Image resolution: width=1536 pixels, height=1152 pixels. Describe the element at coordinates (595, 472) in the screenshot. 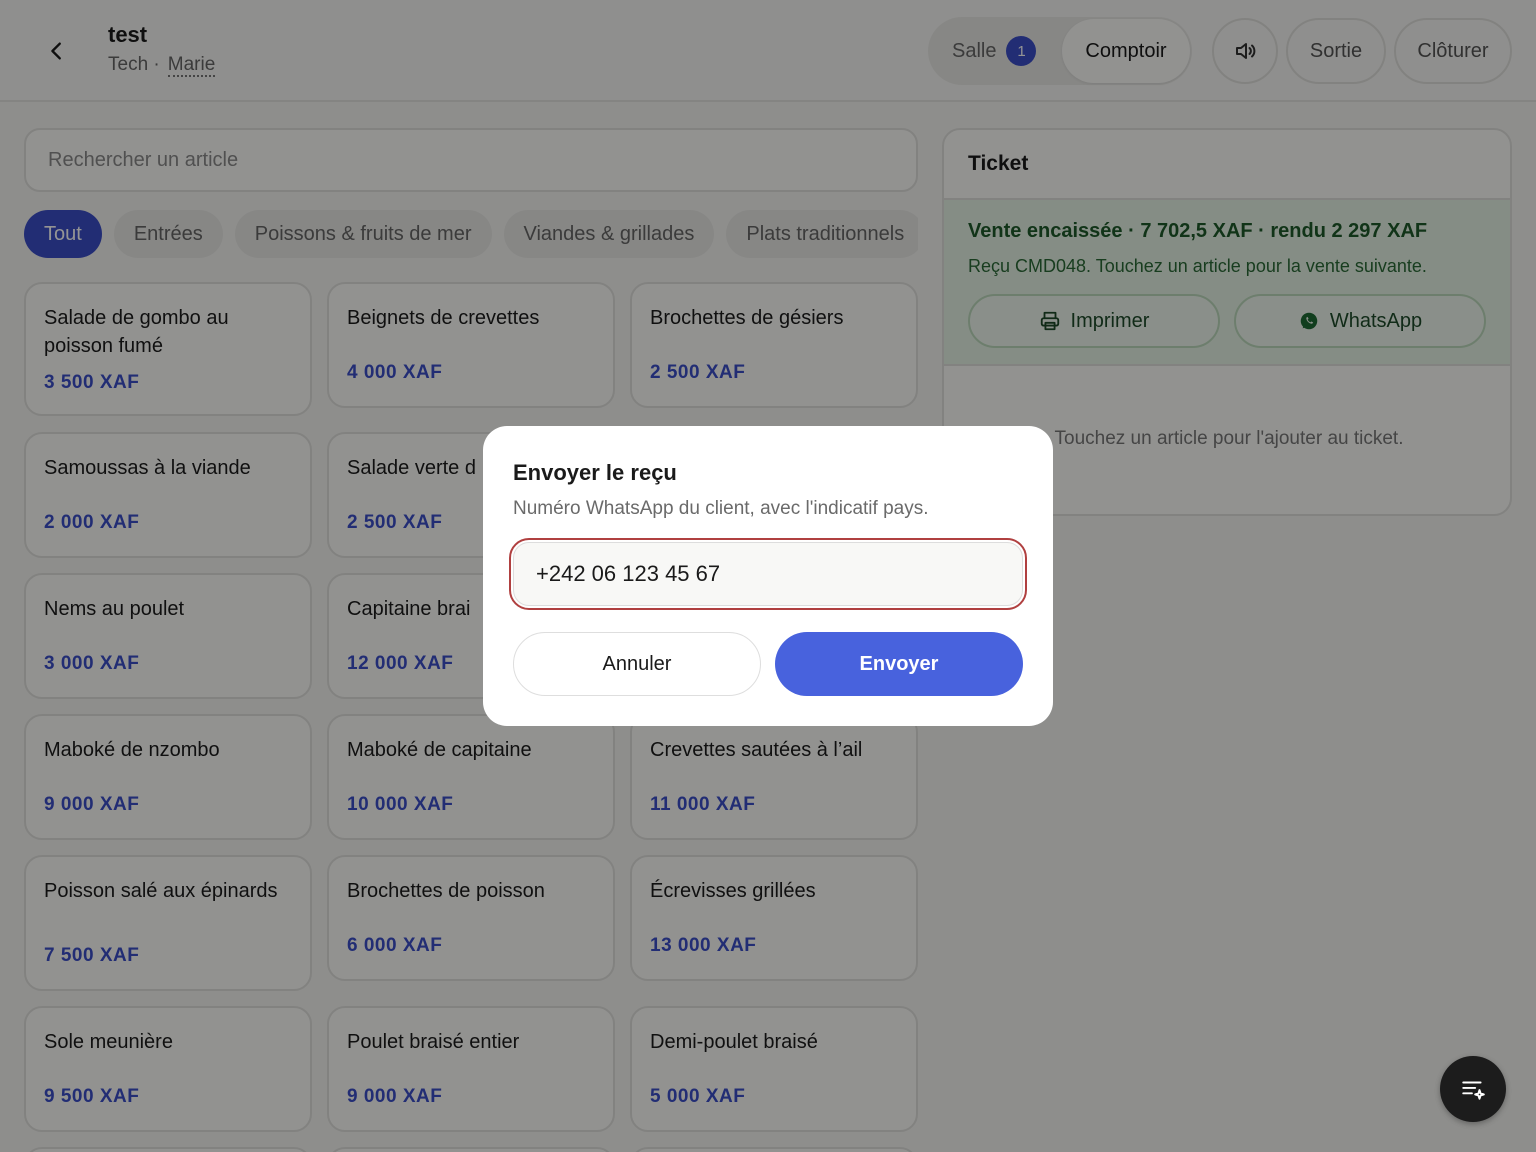

I see `dialog-title: Envoyer le reçu` at that location.